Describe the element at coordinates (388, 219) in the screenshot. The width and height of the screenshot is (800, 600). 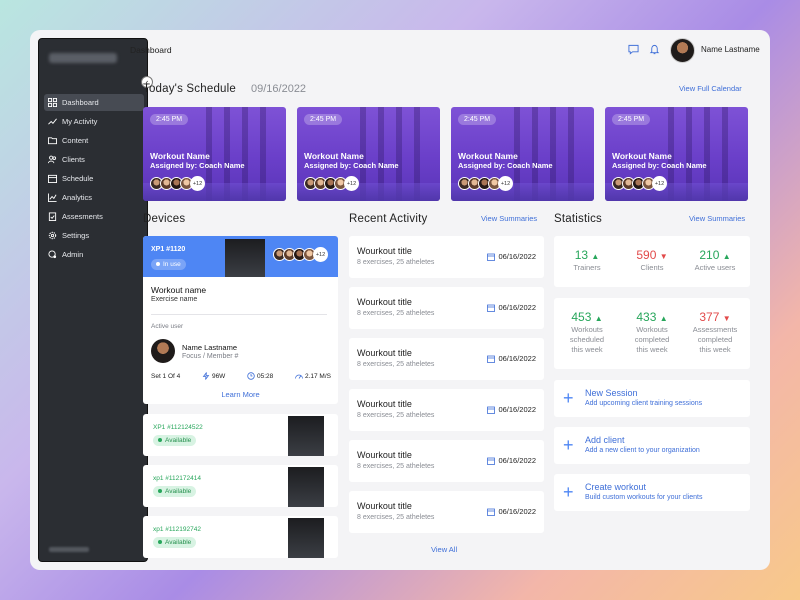
I see `recent-activity-title: Recent Activity` at that location.